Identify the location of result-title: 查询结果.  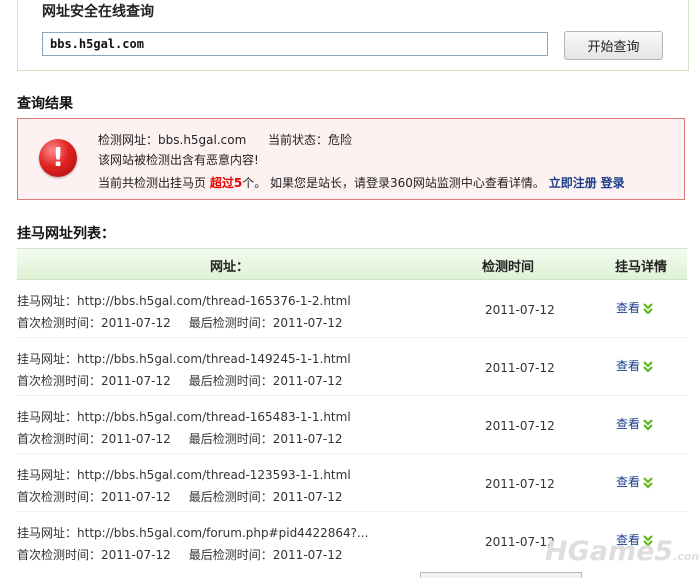
(45, 104).